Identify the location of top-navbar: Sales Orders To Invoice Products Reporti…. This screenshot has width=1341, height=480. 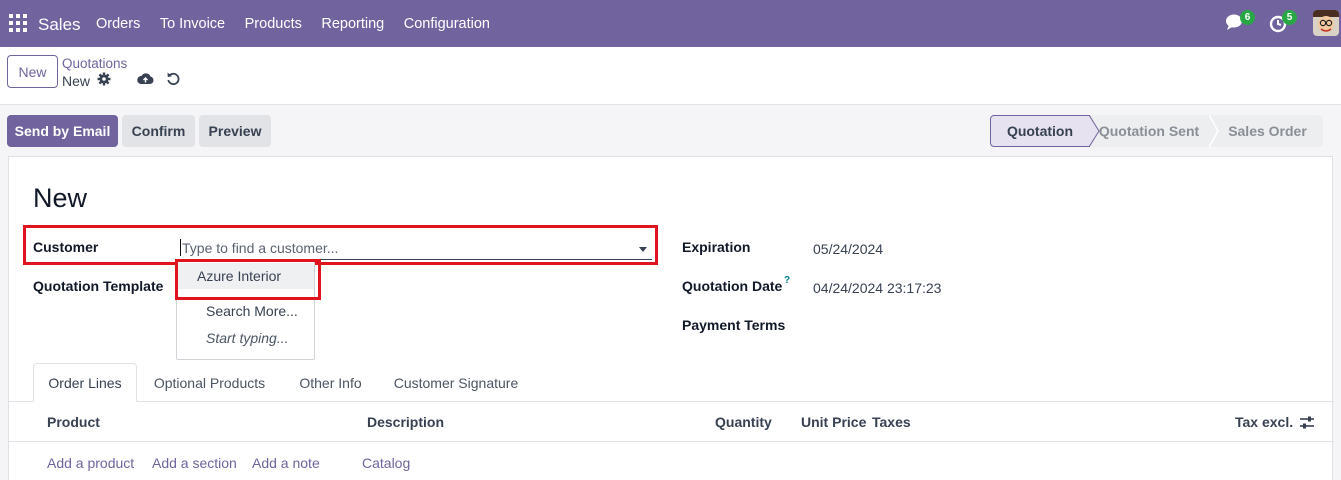
(670, 23).